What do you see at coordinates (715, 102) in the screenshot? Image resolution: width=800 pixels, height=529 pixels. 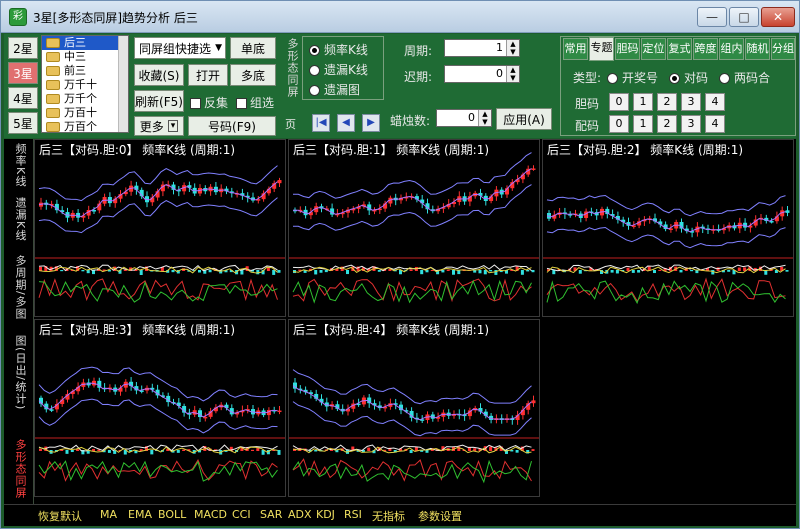 I see `dan-4-button: 4` at bounding box center [715, 102].